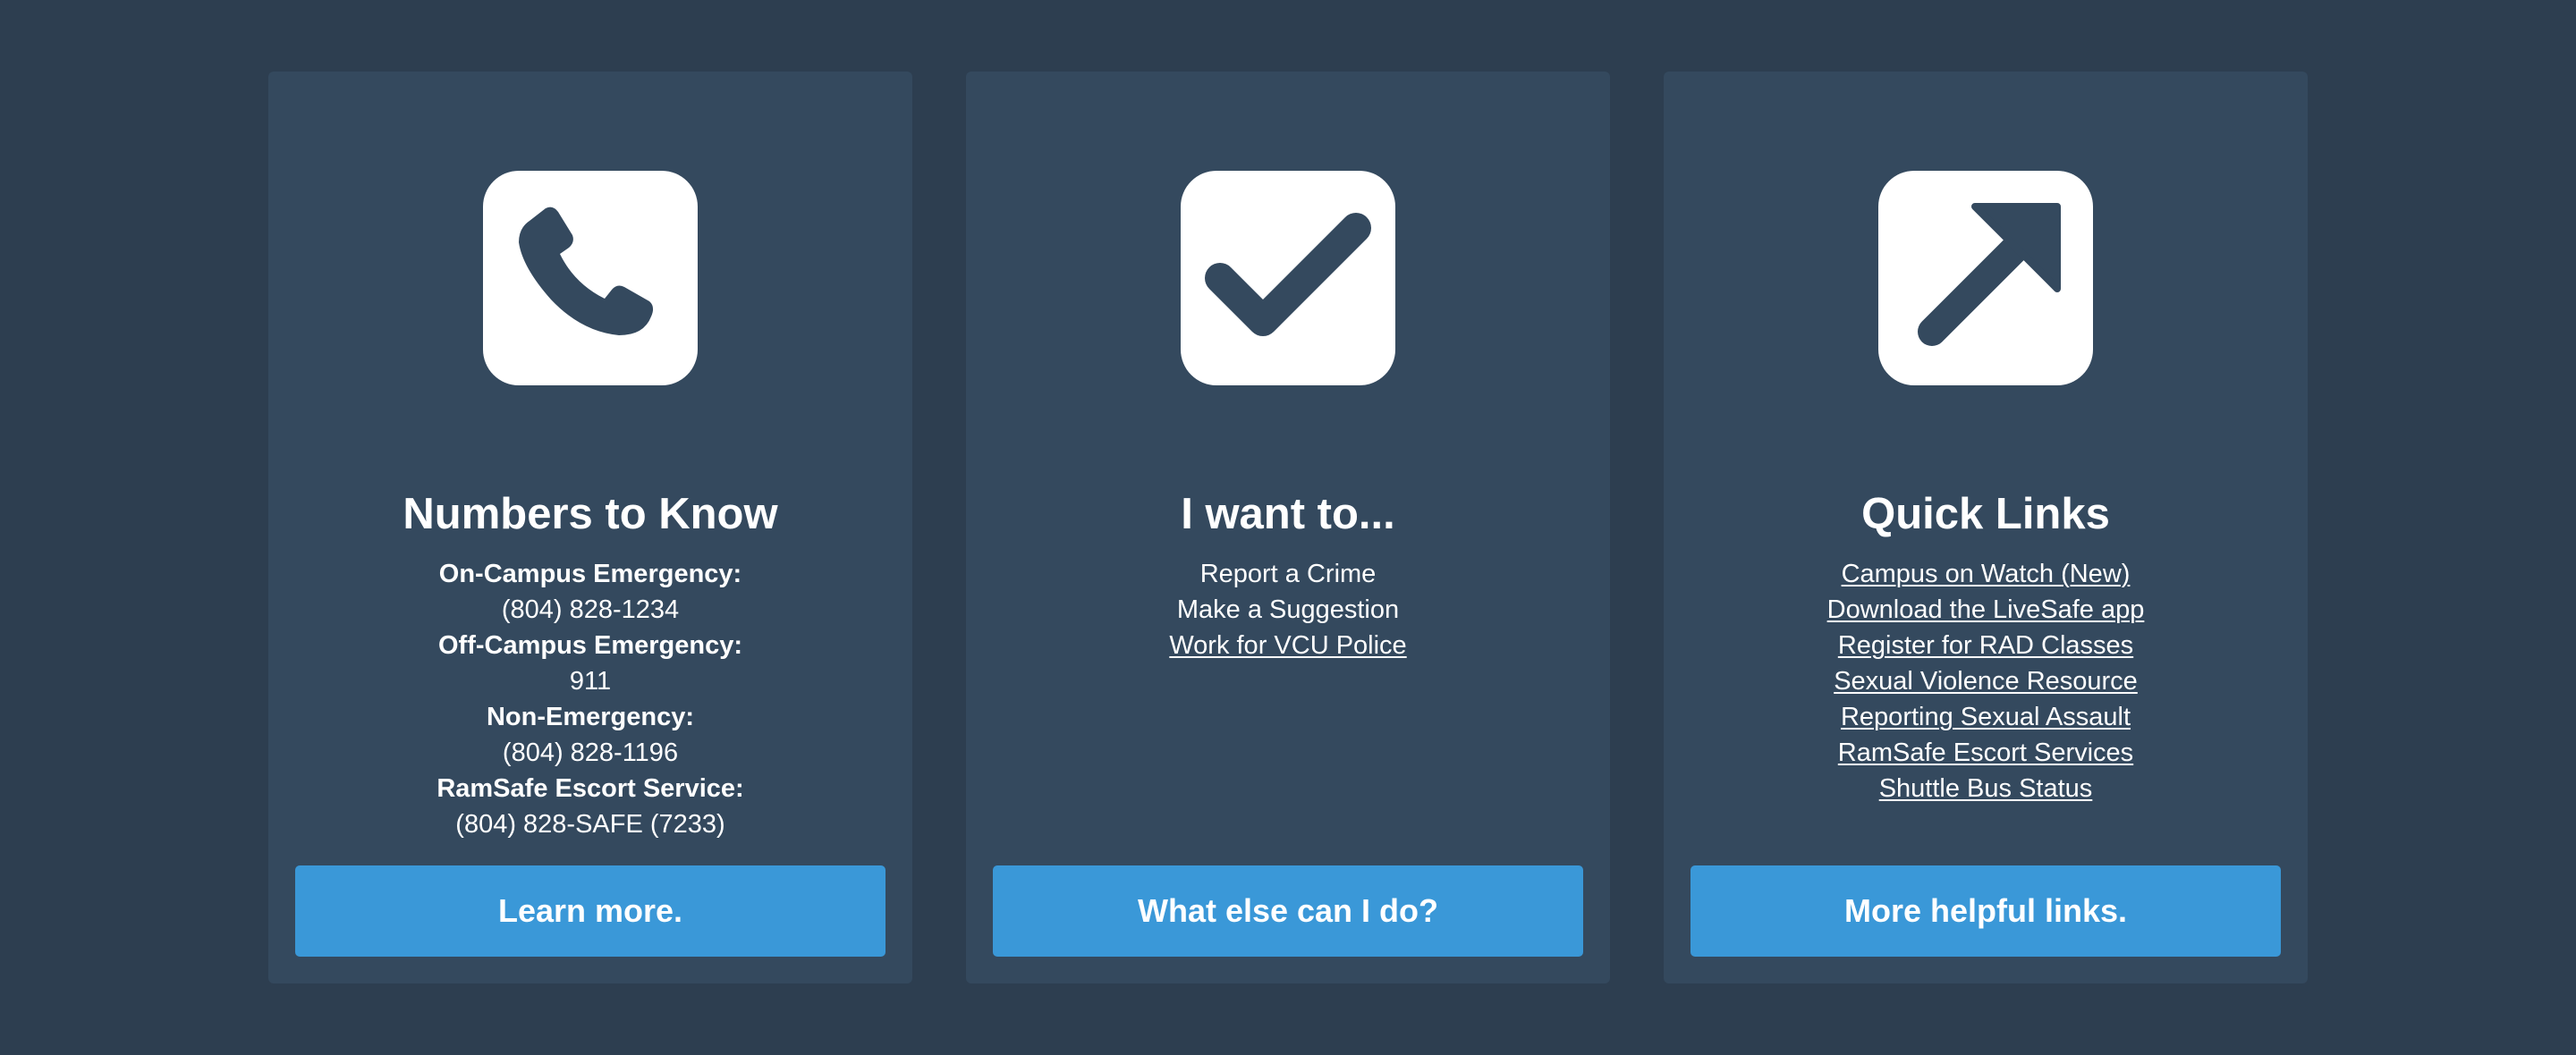 The image size is (2576, 1055). What do you see at coordinates (590, 752) in the screenshot?
I see `non-emergency-number: (804) 828-1196` at bounding box center [590, 752].